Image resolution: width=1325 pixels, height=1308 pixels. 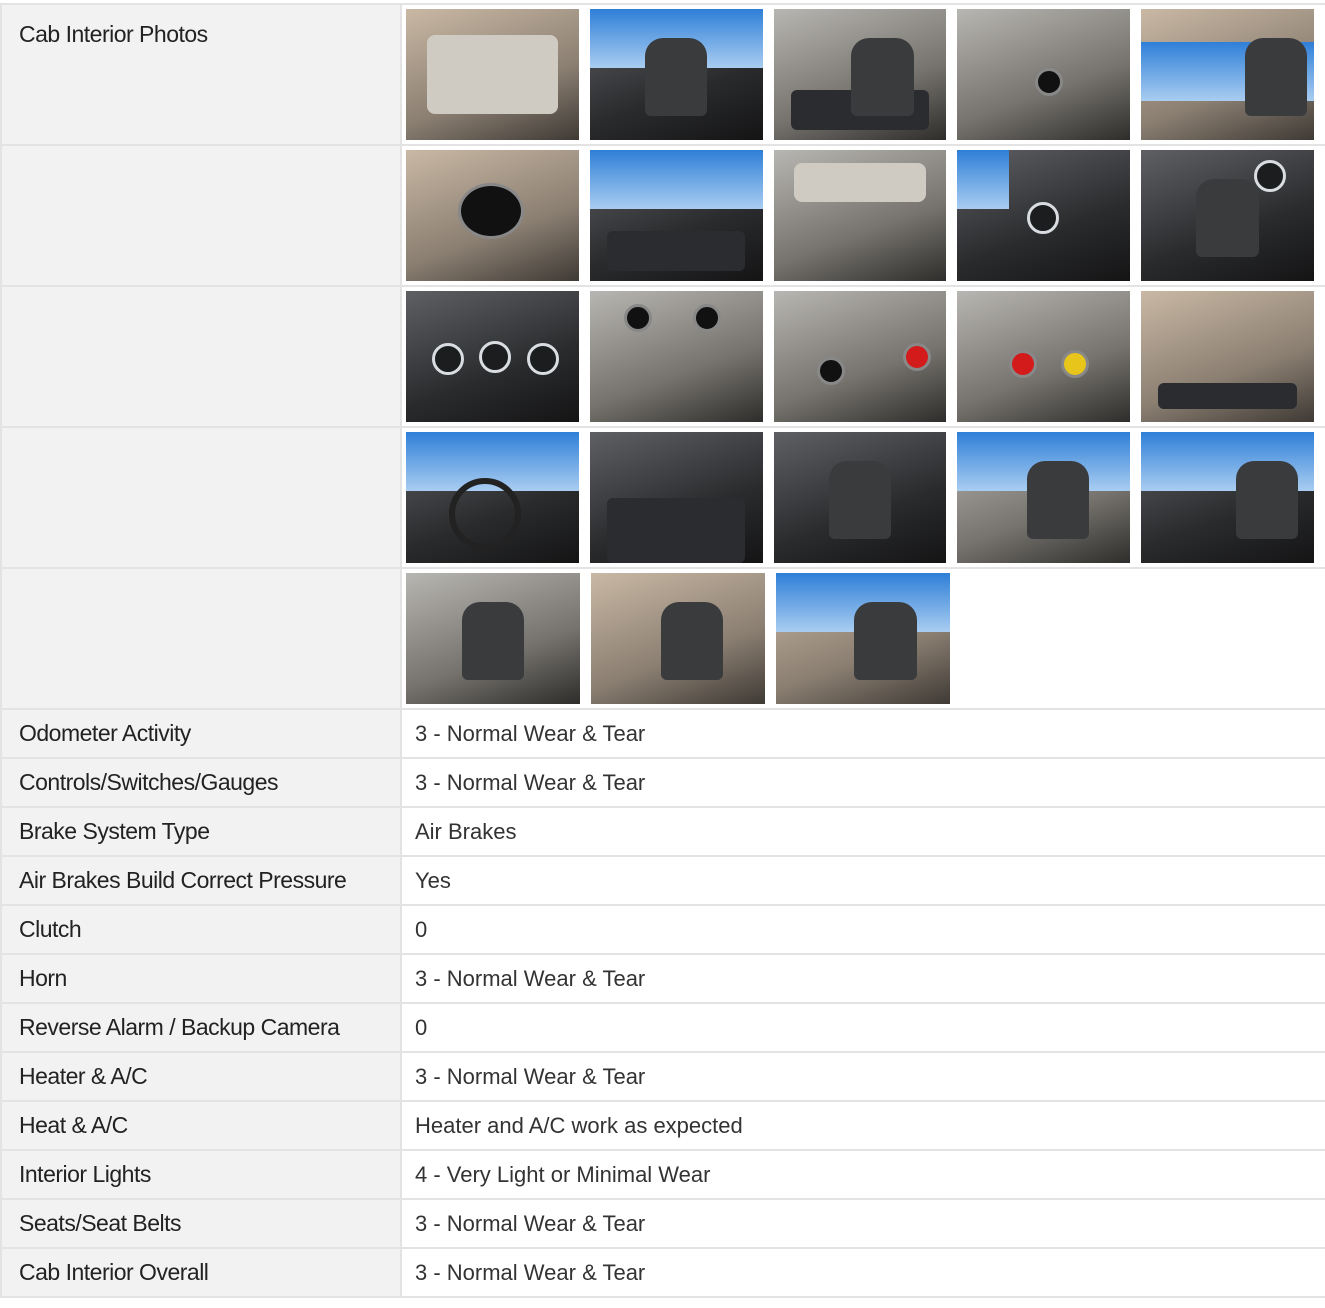 I want to click on row-value: Air Brakes, so click(x=862, y=831).